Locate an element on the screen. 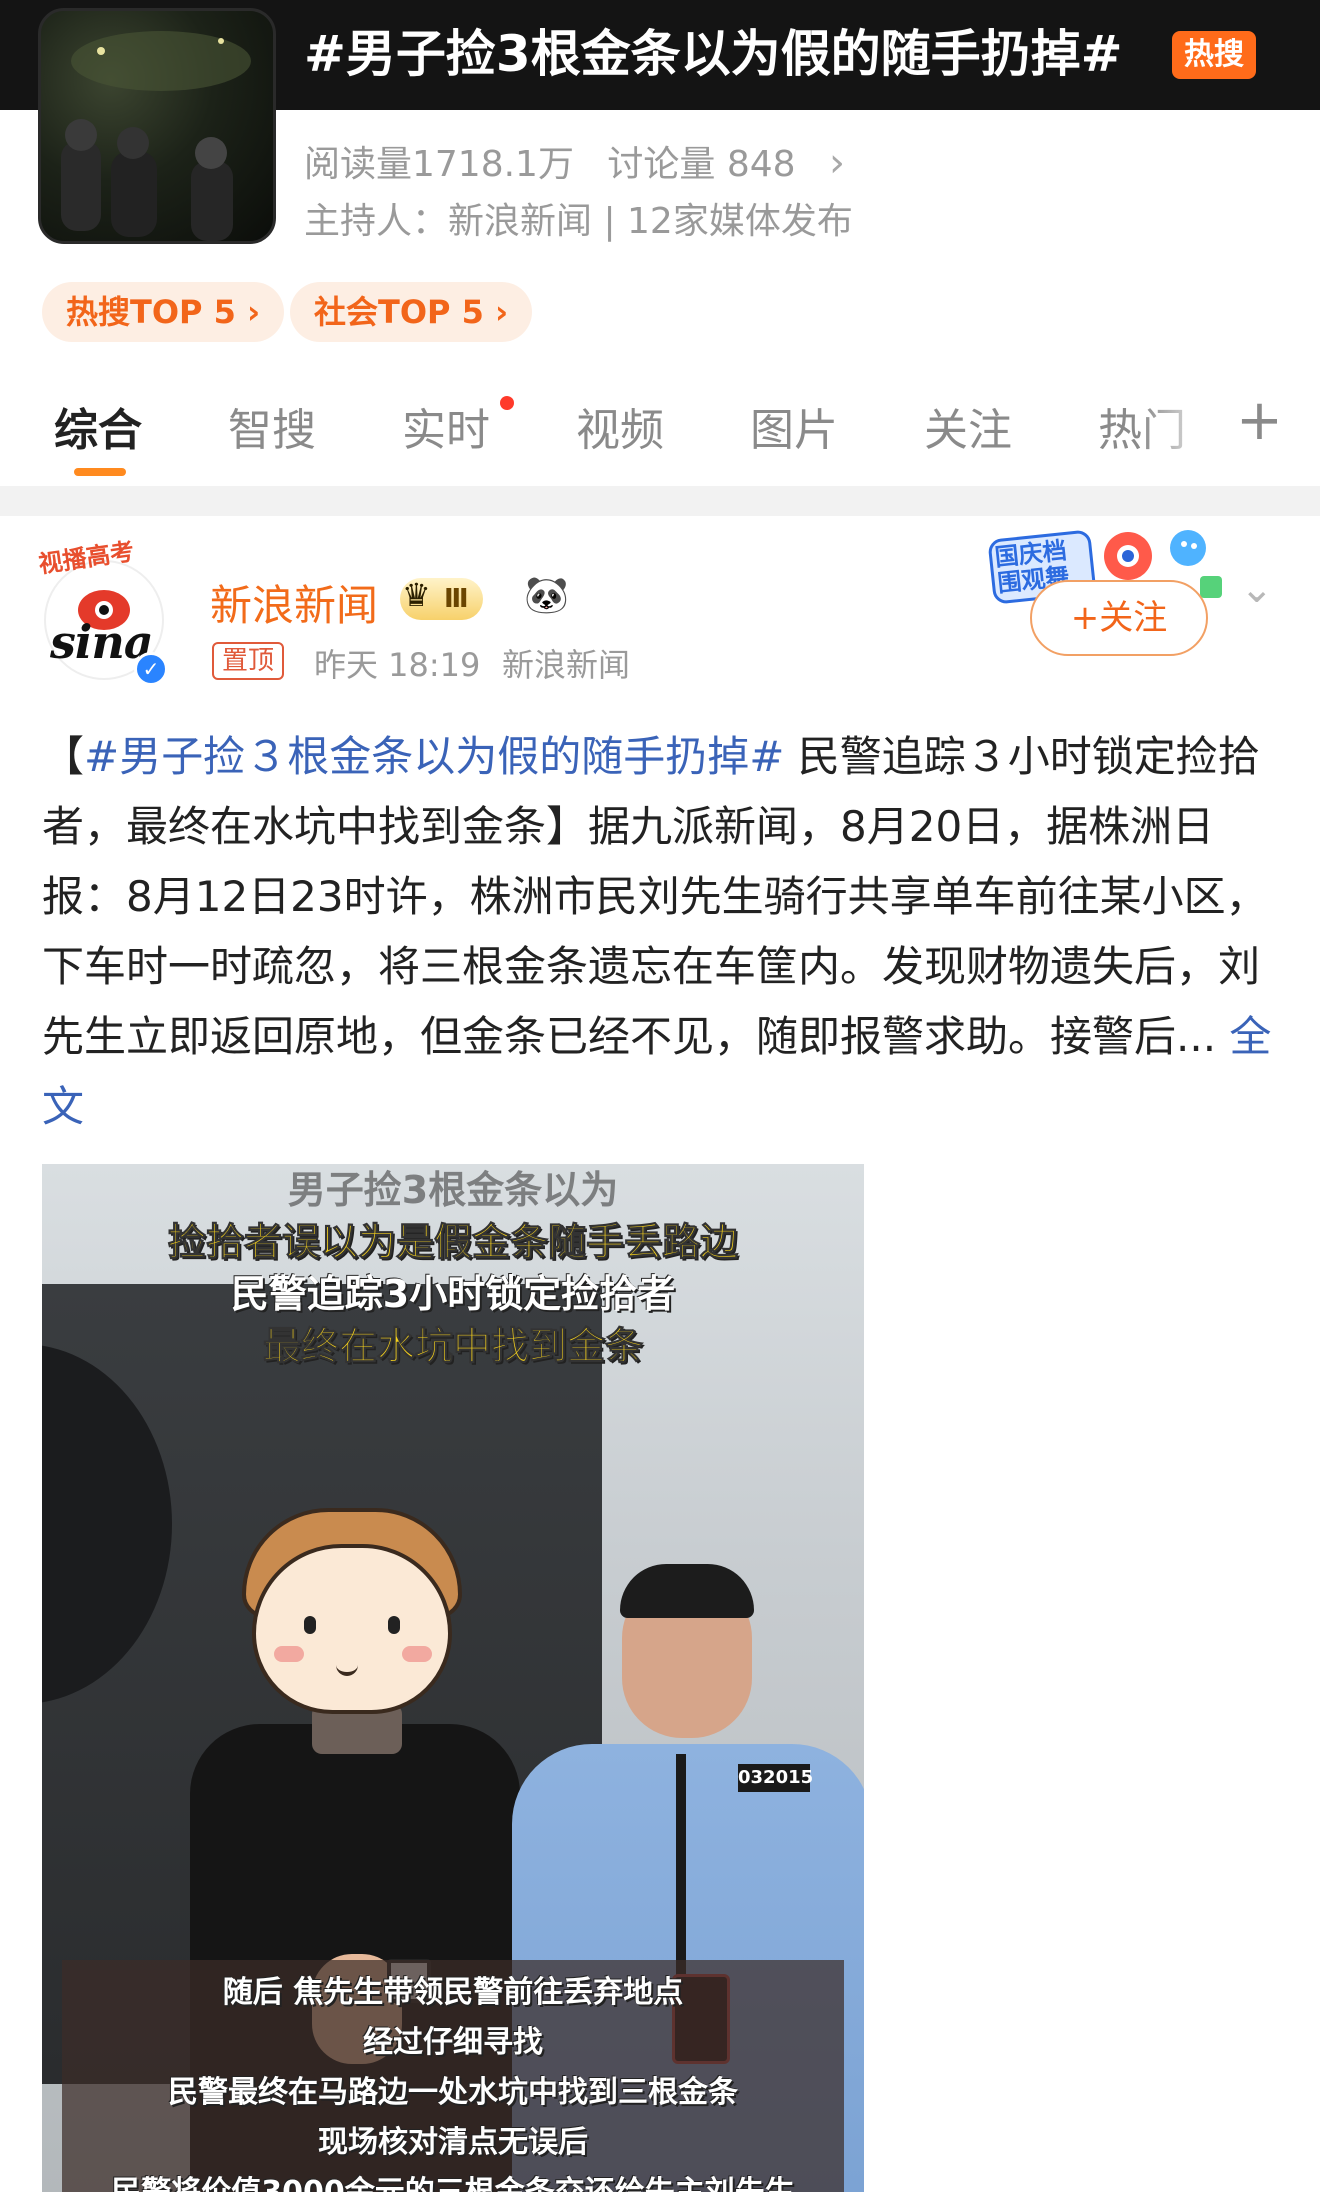 This screenshot has width=1320, height=2192. section-separator is located at coordinates (660, 501).